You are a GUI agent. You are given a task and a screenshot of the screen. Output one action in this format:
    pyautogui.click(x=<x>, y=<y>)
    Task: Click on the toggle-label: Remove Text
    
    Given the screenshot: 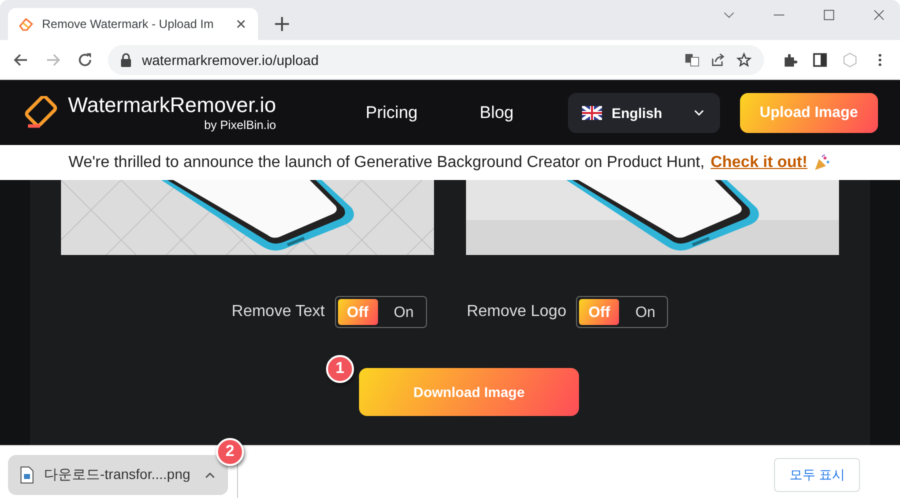 What is the action you would take?
    pyautogui.click(x=278, y=312)
    